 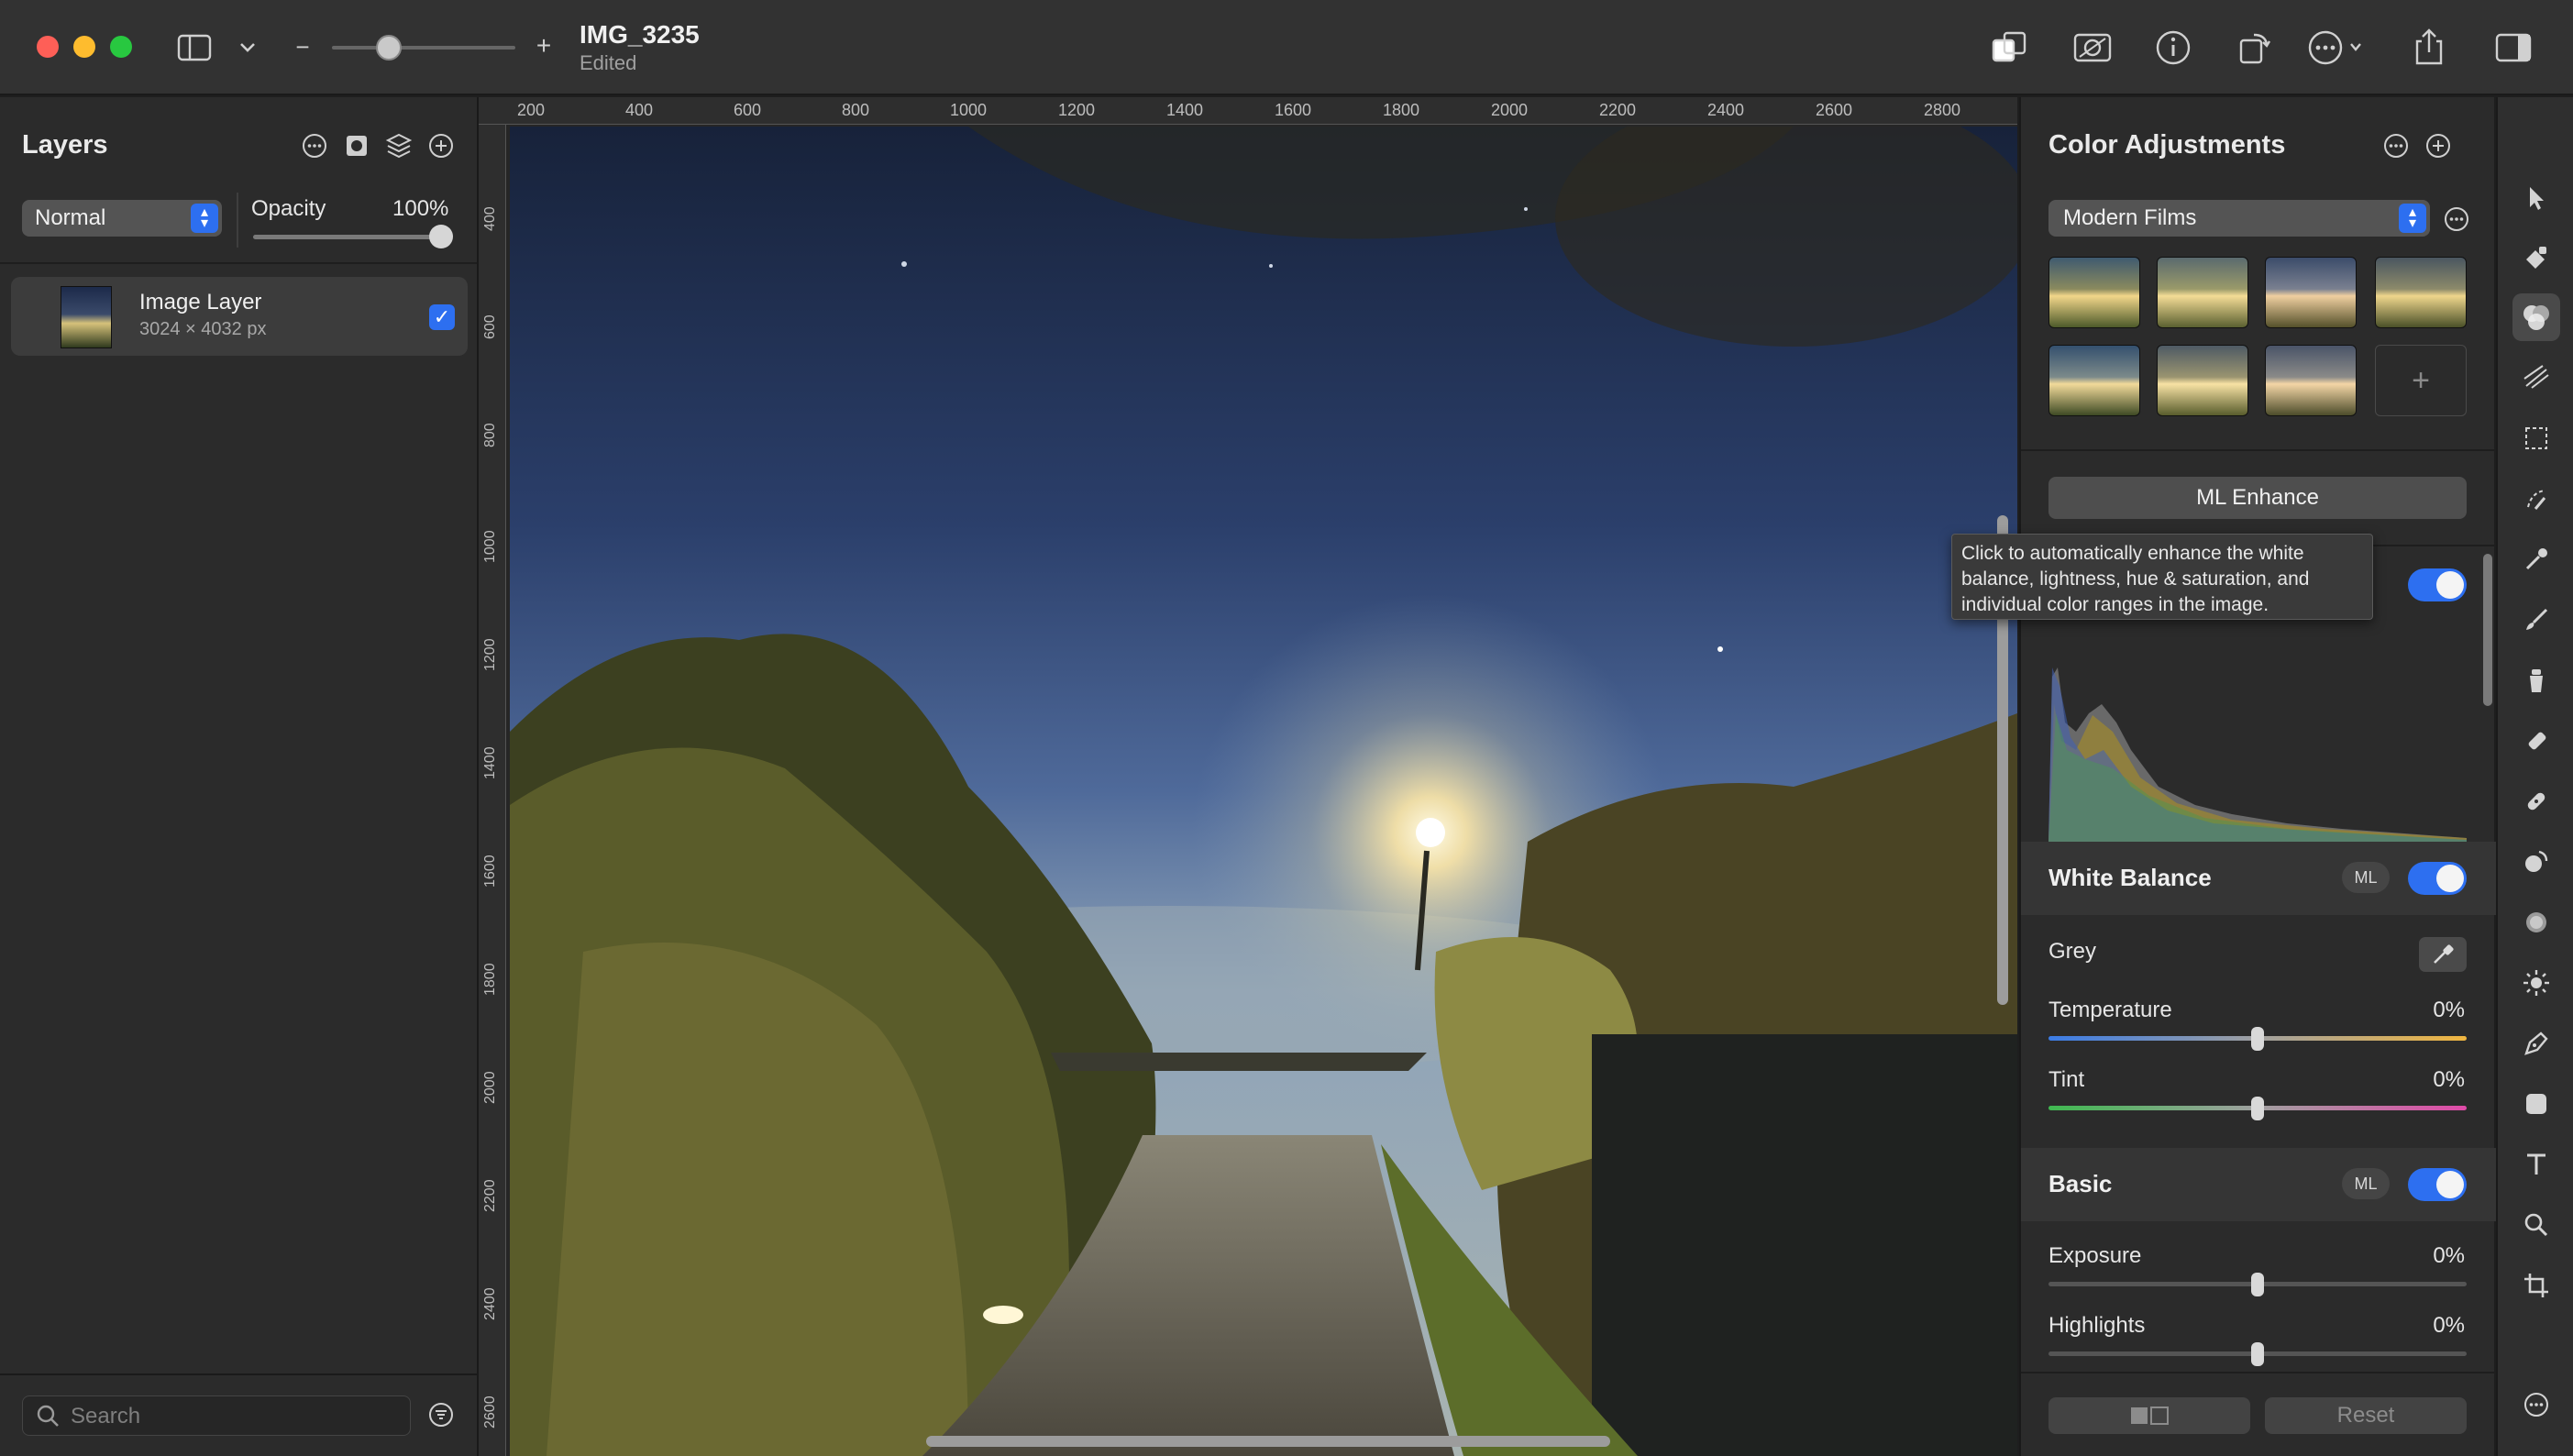 What do you see at coordinates (1268, 1441) in the screenshot?
I see `horizontal-scrollbar` at bounding box center [1268, 1441].